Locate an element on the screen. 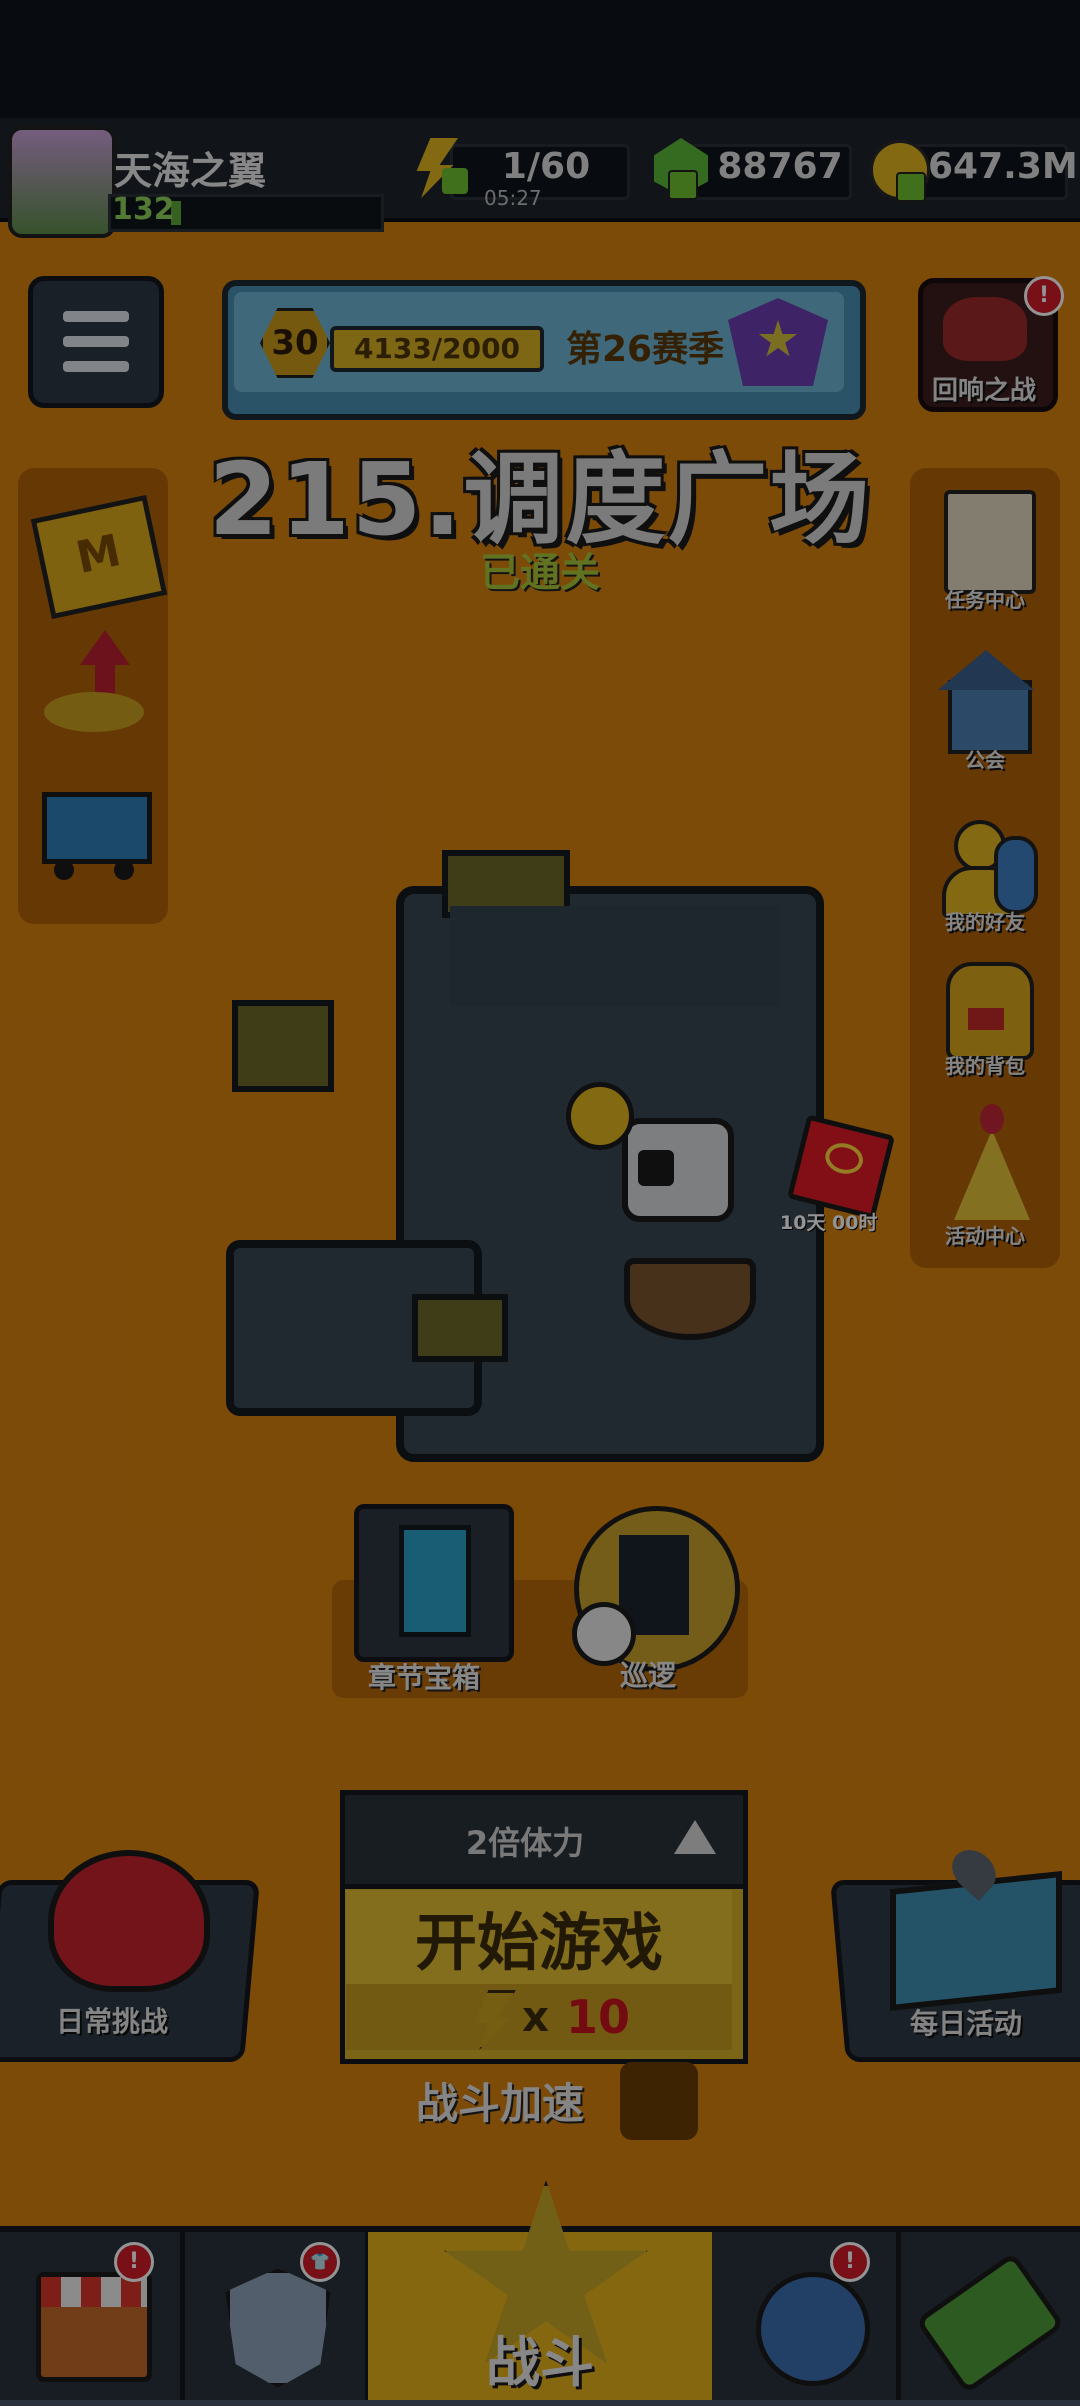  start-game-label: 开始游戏 is located at coordinates (538, 1942).